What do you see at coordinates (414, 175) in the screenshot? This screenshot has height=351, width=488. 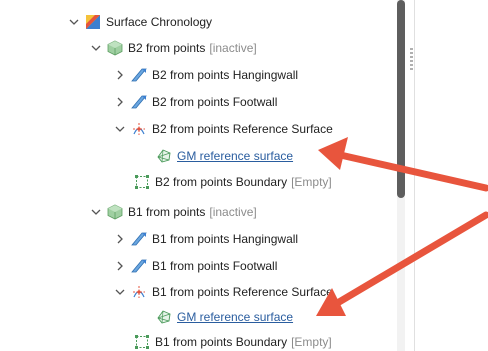 I see `panel-divider` at bounding box center [414, 175].